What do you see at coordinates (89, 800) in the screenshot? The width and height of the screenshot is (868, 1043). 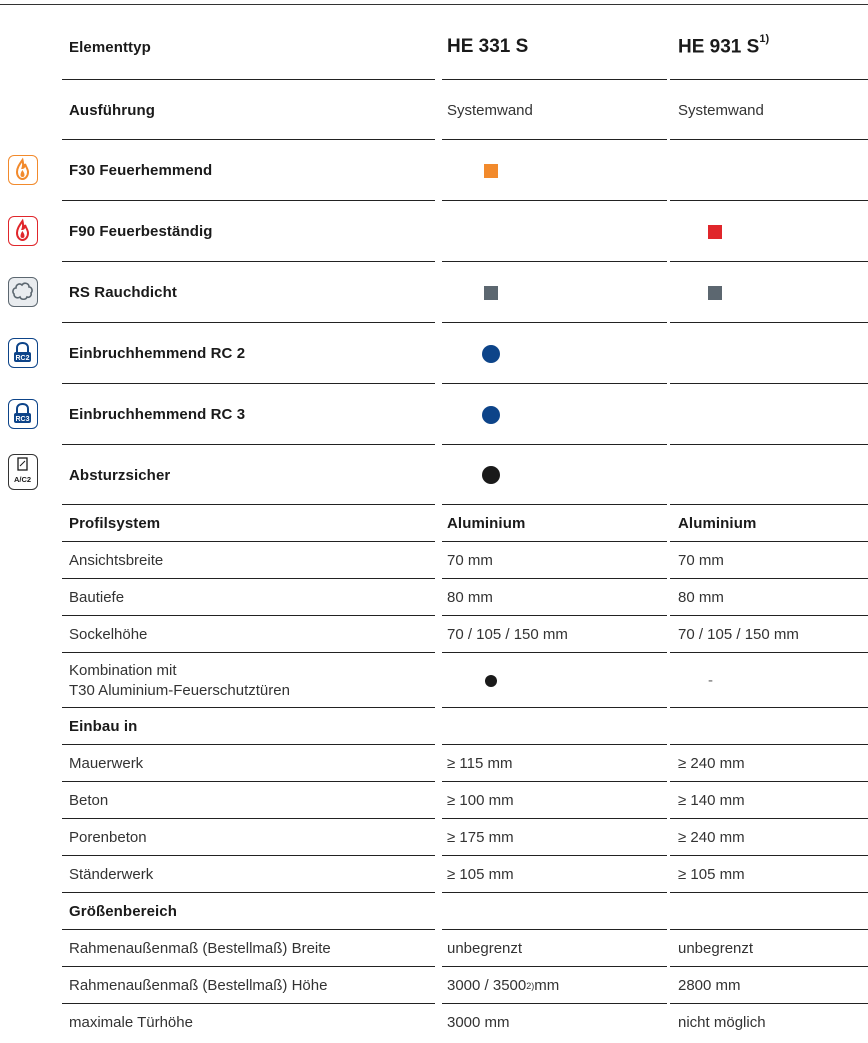 I see `row-label: Beton` at bounding box center [89, 800].